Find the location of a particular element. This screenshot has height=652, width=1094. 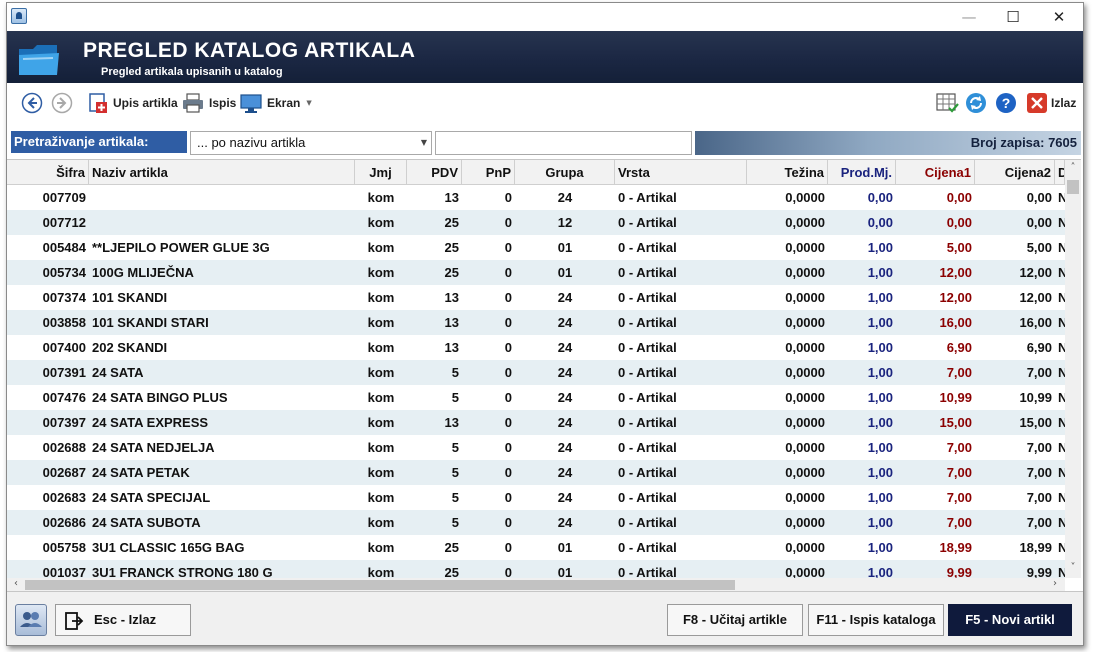

scroll-up-icon: ˄ is located at coordinates (1073, 167).